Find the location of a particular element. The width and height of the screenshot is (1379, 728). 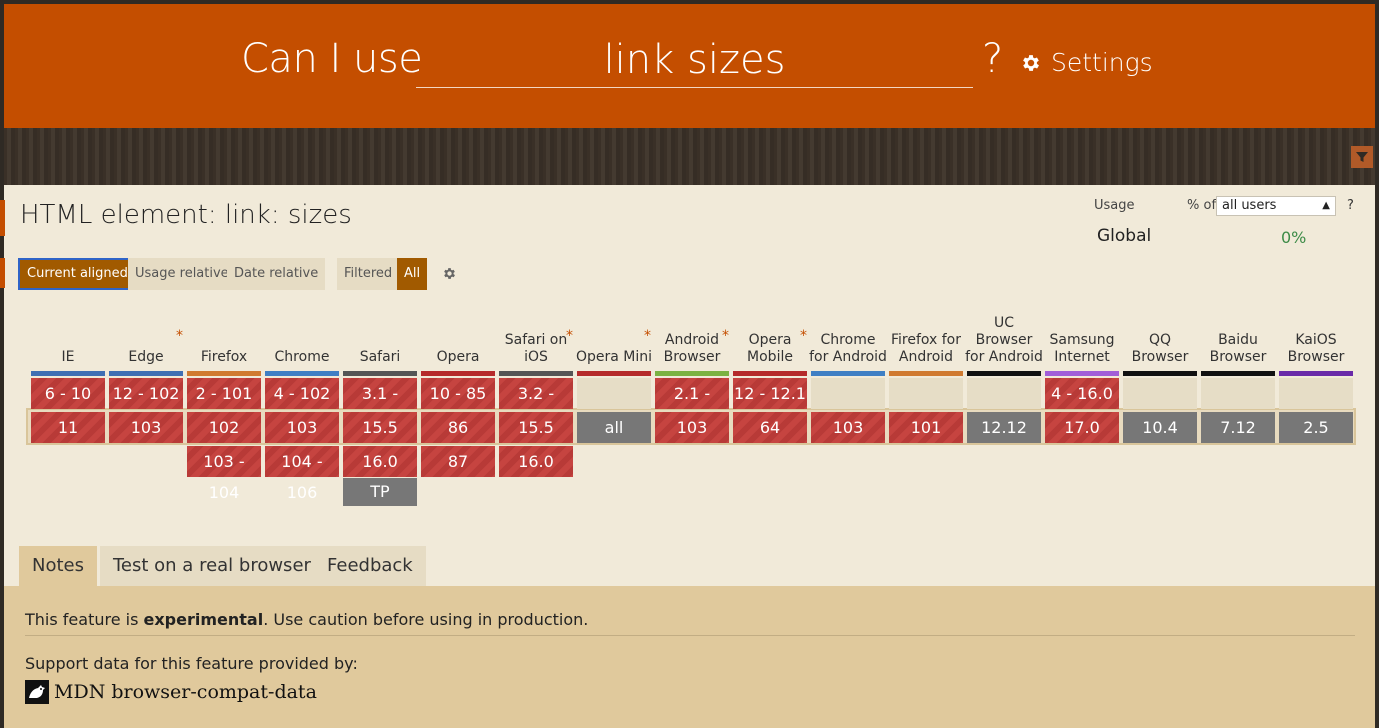

version-cell-current: 101 is located at coordinates (926, 427).